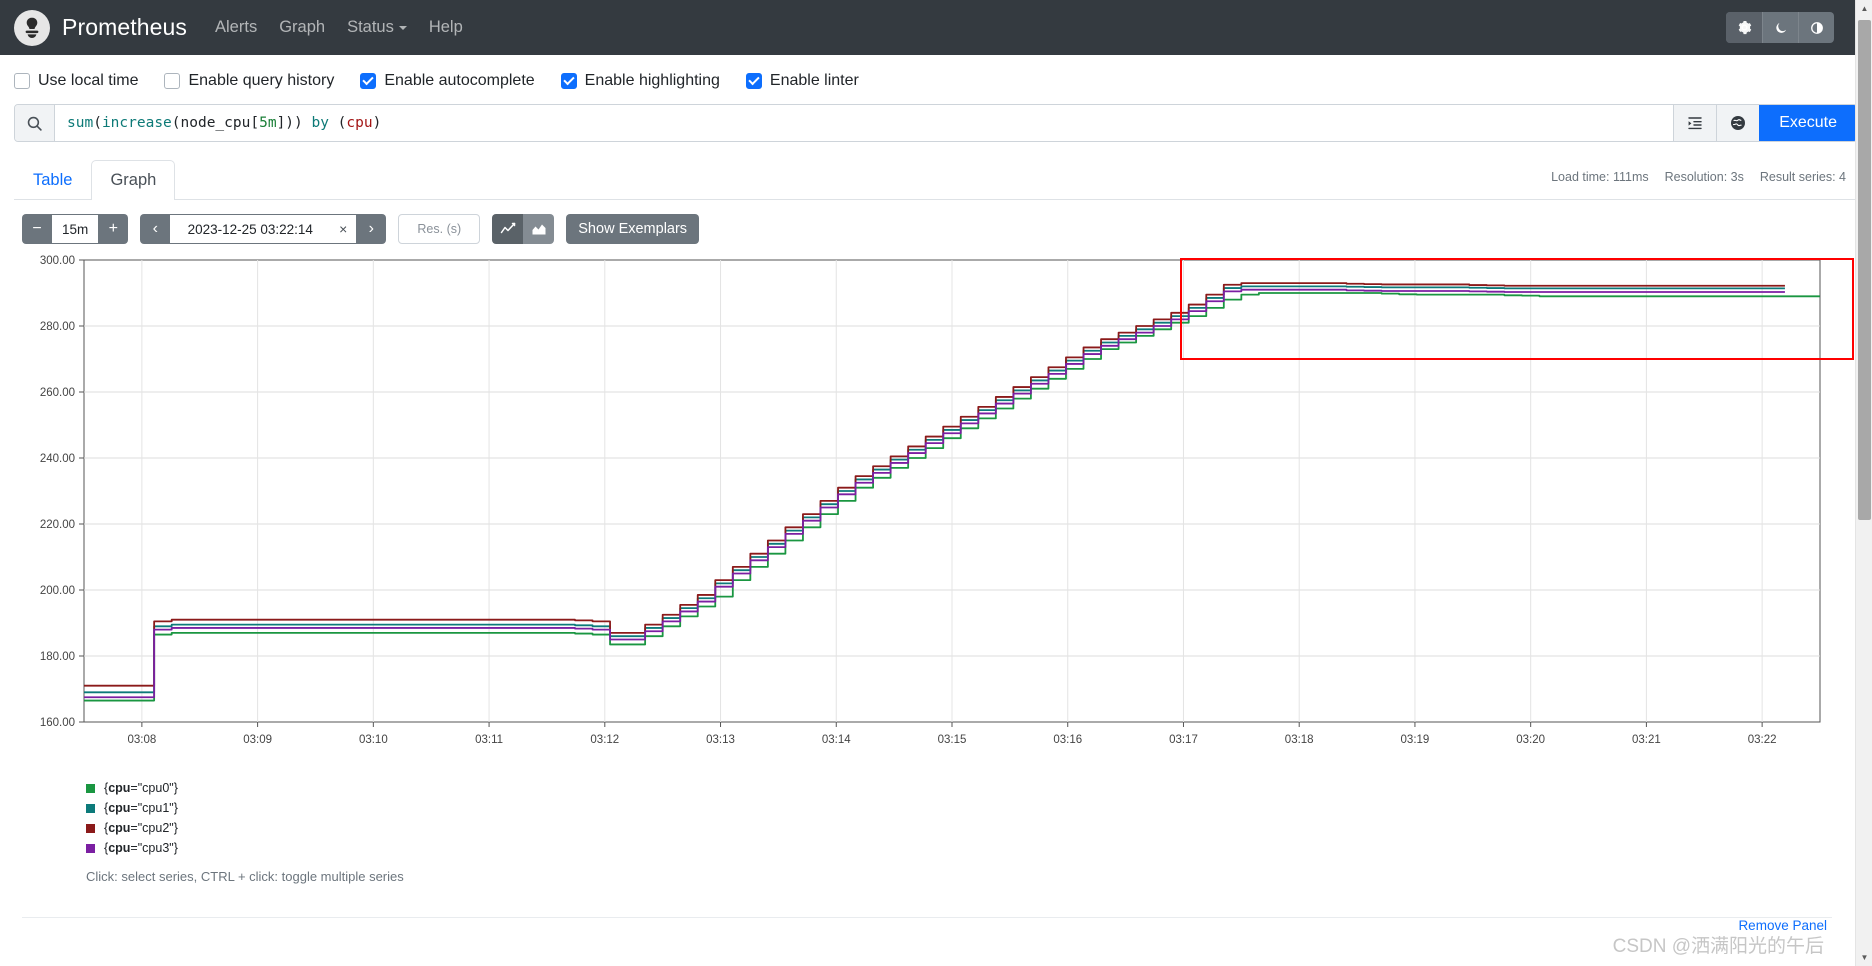  Describe the element at coordinates (75, 229) in the screenshot. I see `range-value: 15m` at that location.